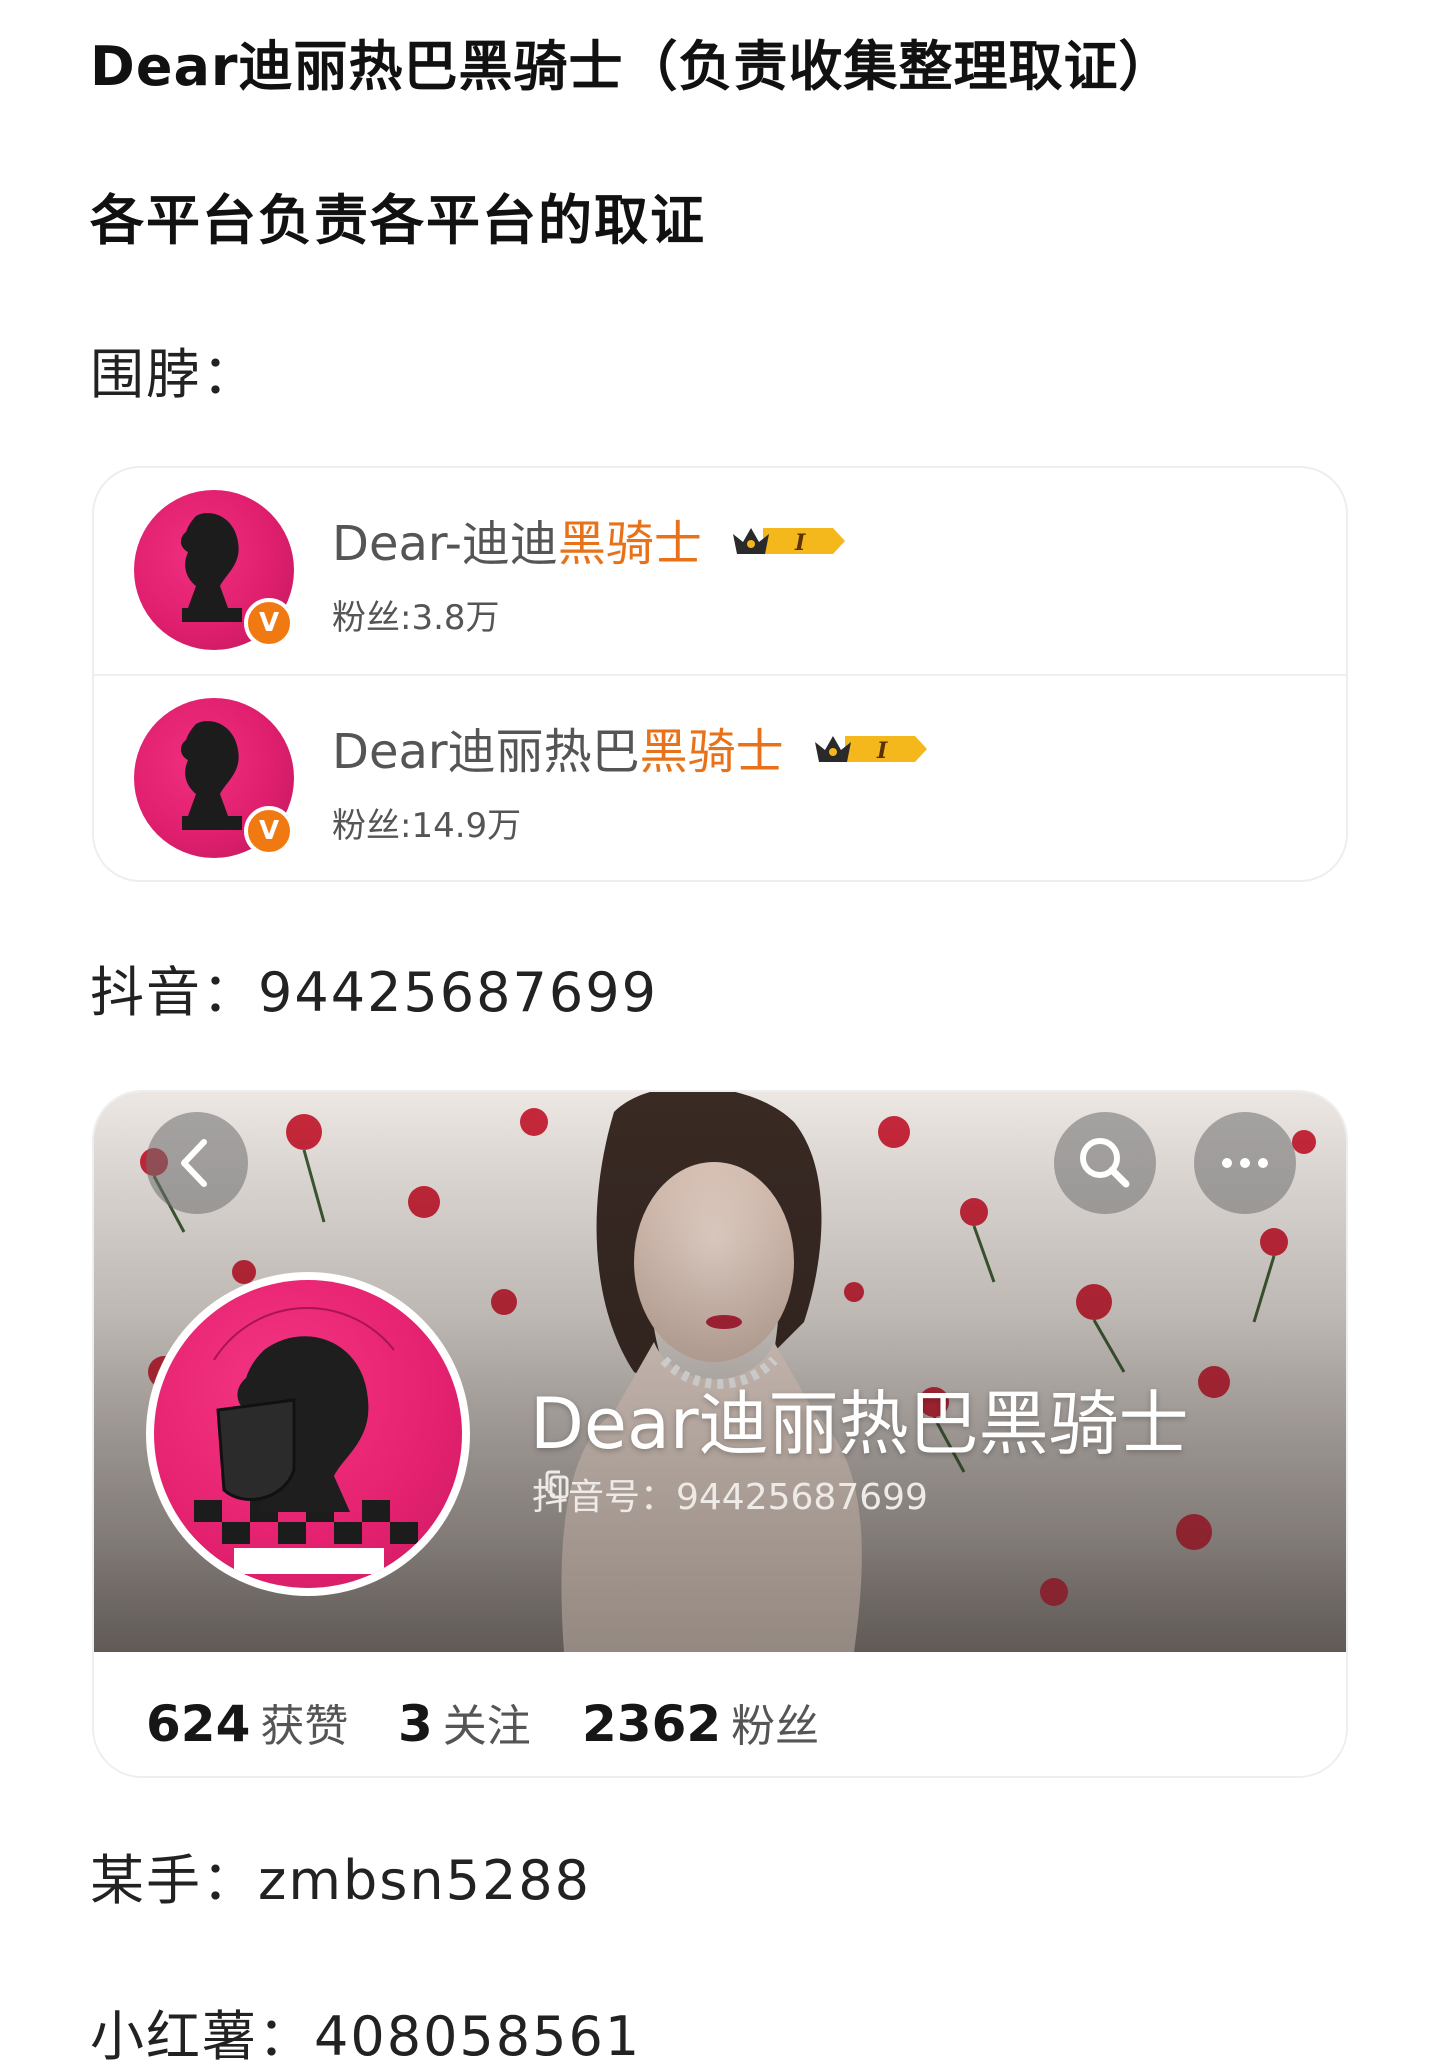 This screenshot has height=2071, width=1440. What do you see at coordinates (557, 1485) in the screenshot?
I see `copy-icon` at bounding box center [557, 1485].